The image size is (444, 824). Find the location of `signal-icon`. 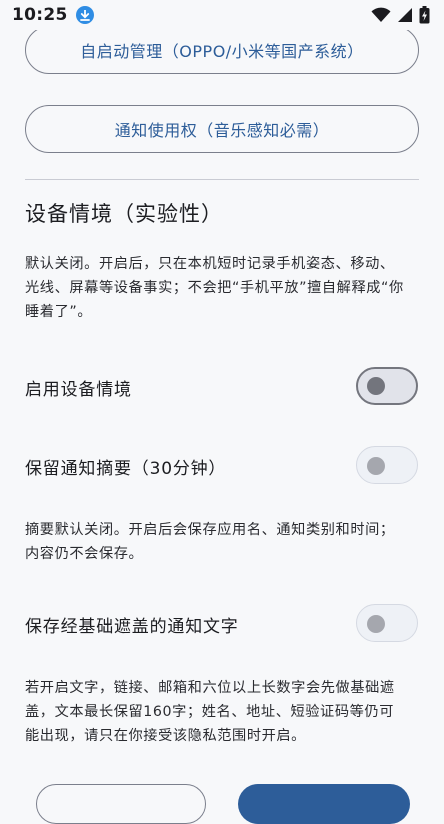

signal-icon is located at coordinates (405, 15).